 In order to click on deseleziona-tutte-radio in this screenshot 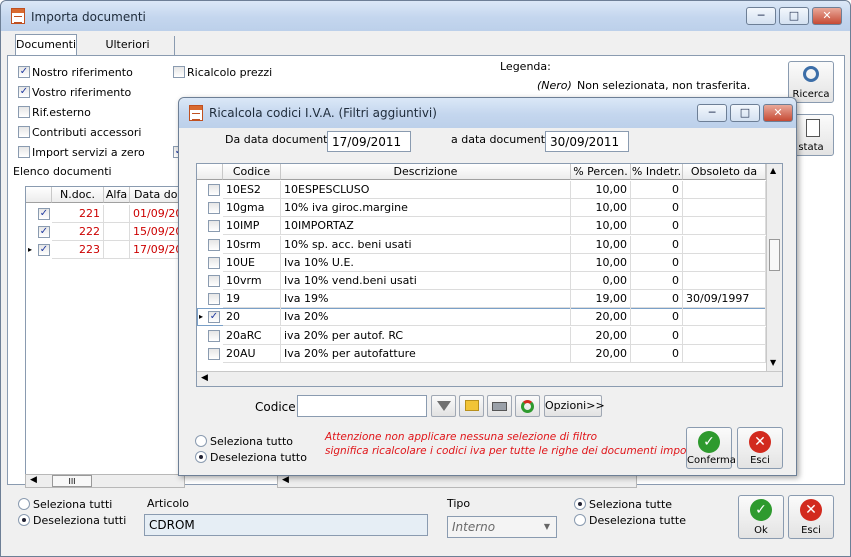, I will do `click(580, 520)`.